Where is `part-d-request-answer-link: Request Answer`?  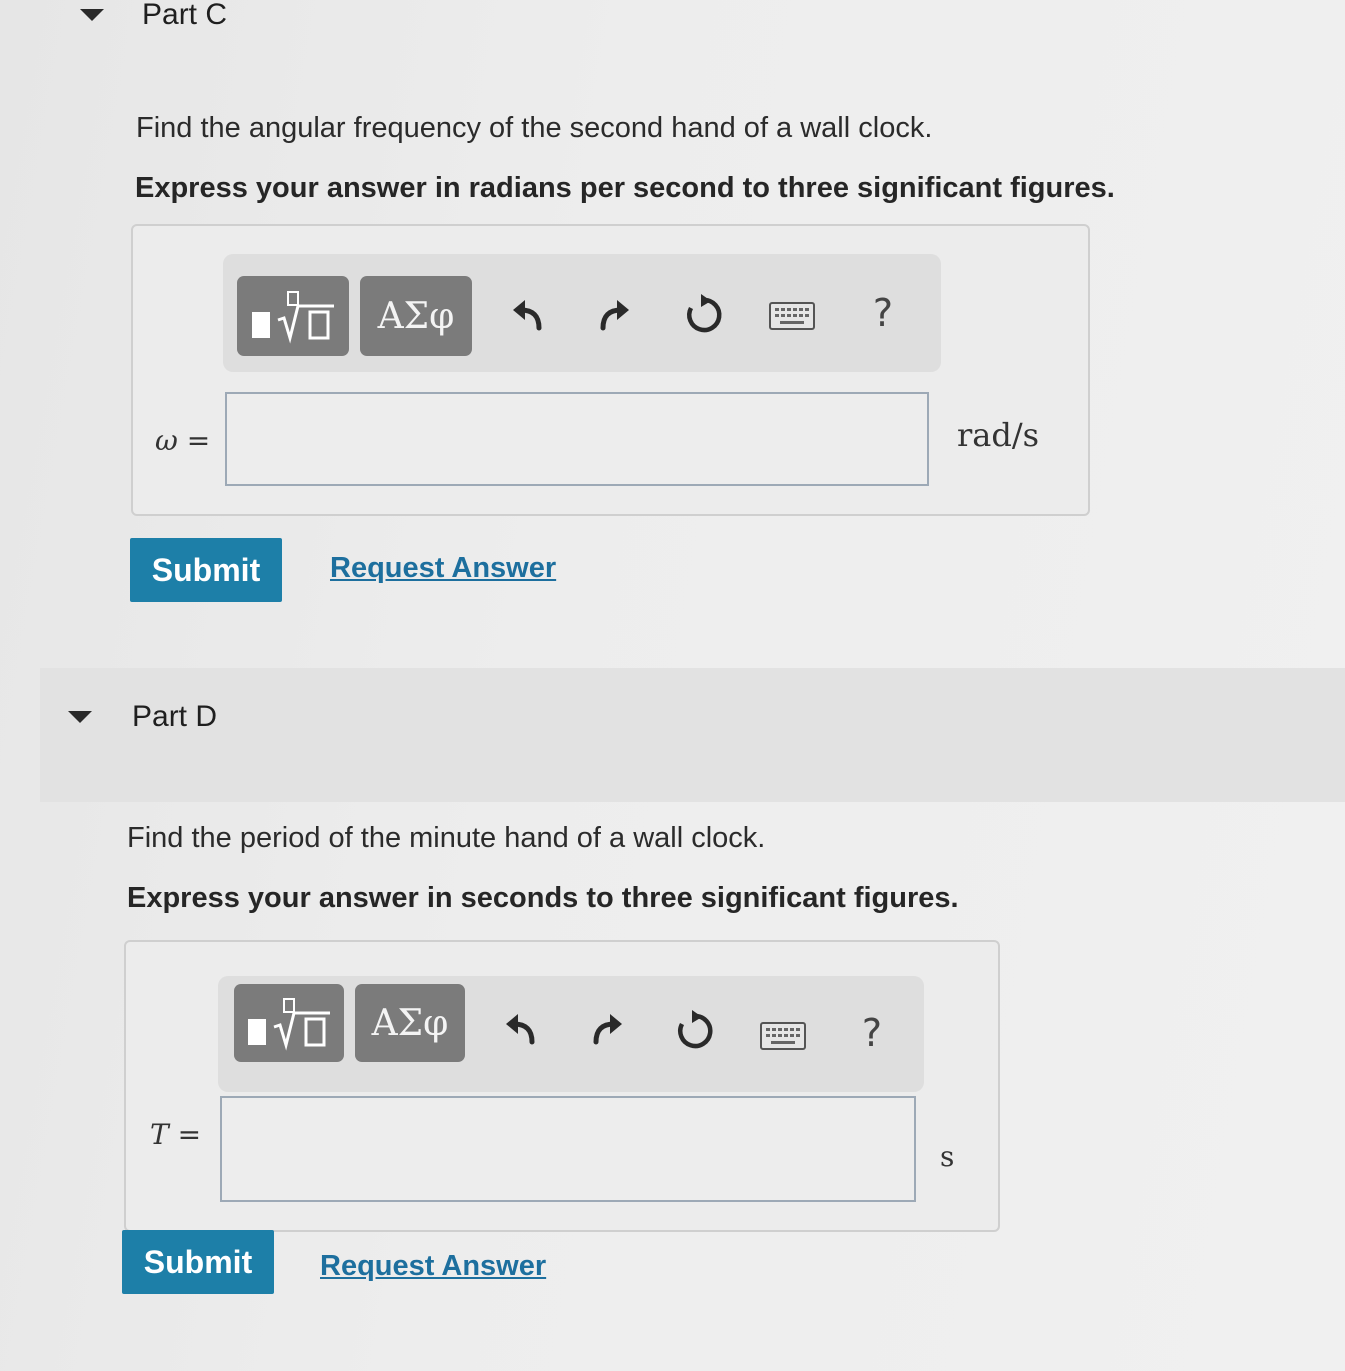 part-d-request-answer-link: Request Answer is located at coordinates (433, 1266).